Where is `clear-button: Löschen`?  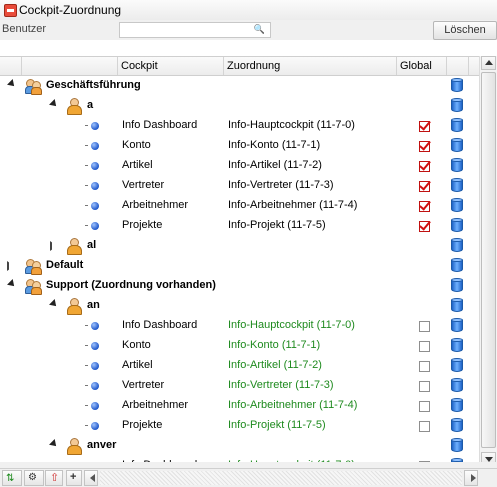 clear-button: Löschen is located at coordinates (465, 30).